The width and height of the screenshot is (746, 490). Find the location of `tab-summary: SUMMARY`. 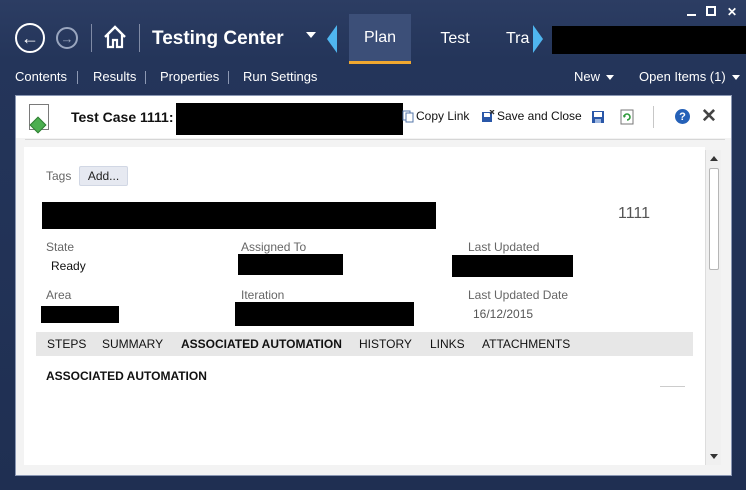

tab-summary: SUMMARY is located at coordinates (132, 344).